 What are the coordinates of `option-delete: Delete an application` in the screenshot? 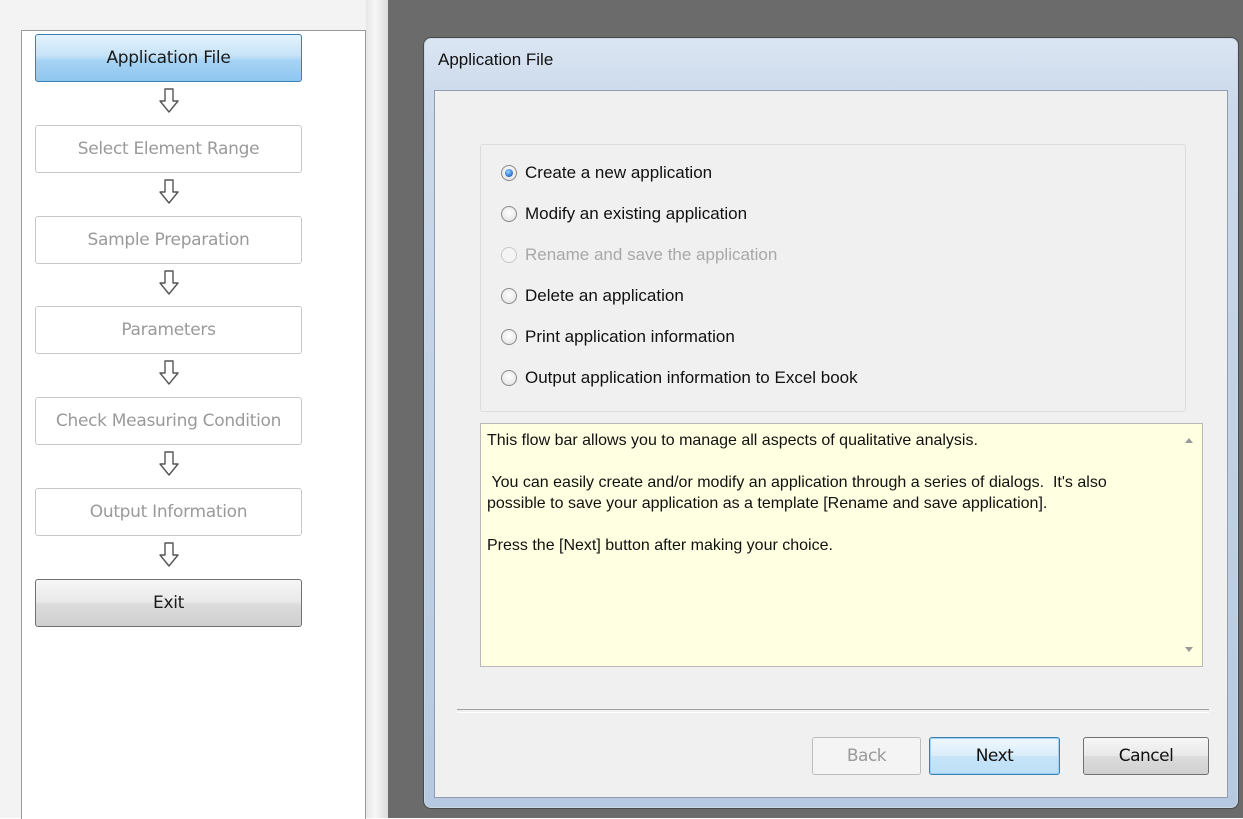 It's located at (592, 296).